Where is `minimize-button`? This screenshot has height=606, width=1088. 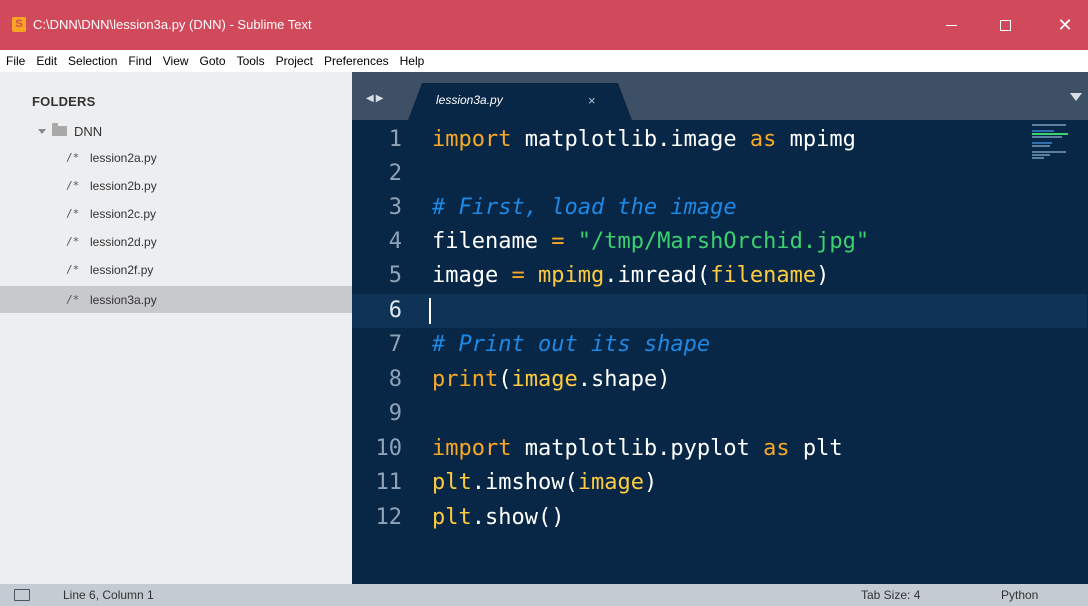
minimize-button is located at coordinates (951, 25).